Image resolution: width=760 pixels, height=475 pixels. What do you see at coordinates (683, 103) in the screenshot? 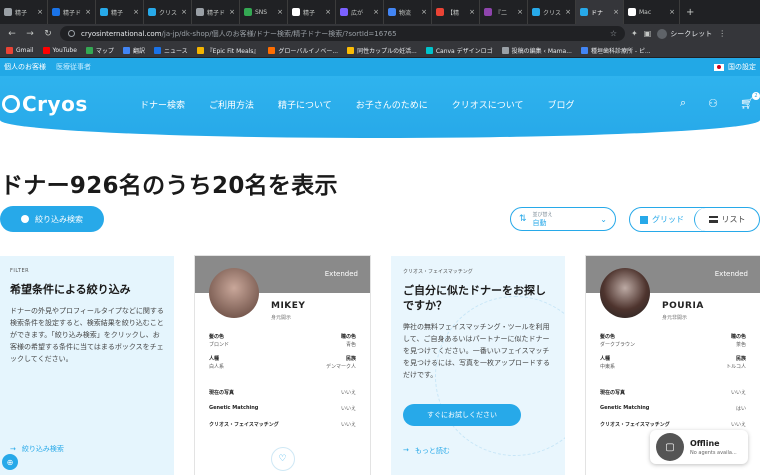
I see `search-icon: ⌕` at bounding box center [683, 103].